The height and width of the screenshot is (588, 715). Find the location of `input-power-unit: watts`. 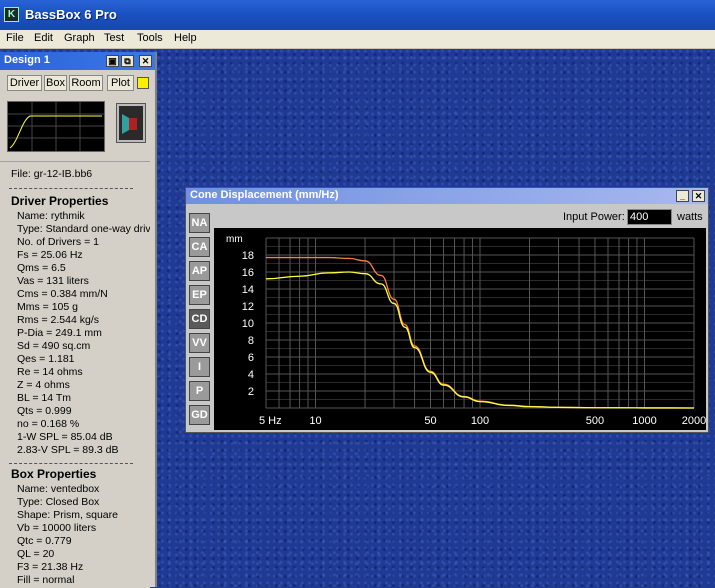

input-power-unit: watts is located at coordinates (690, 217).